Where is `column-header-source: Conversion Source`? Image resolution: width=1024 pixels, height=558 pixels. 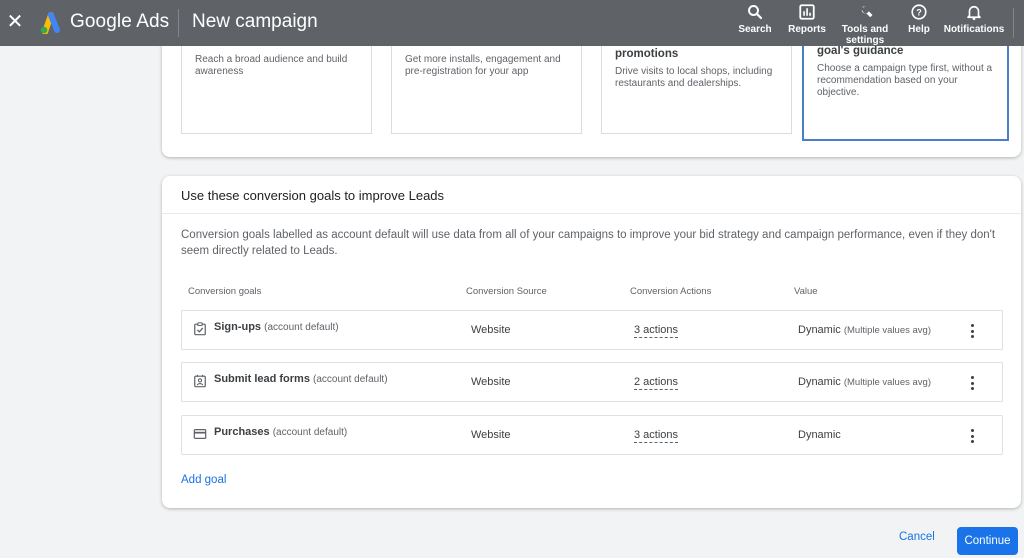 column-header-source: Conversion Source is located at coordinates (506, 291).